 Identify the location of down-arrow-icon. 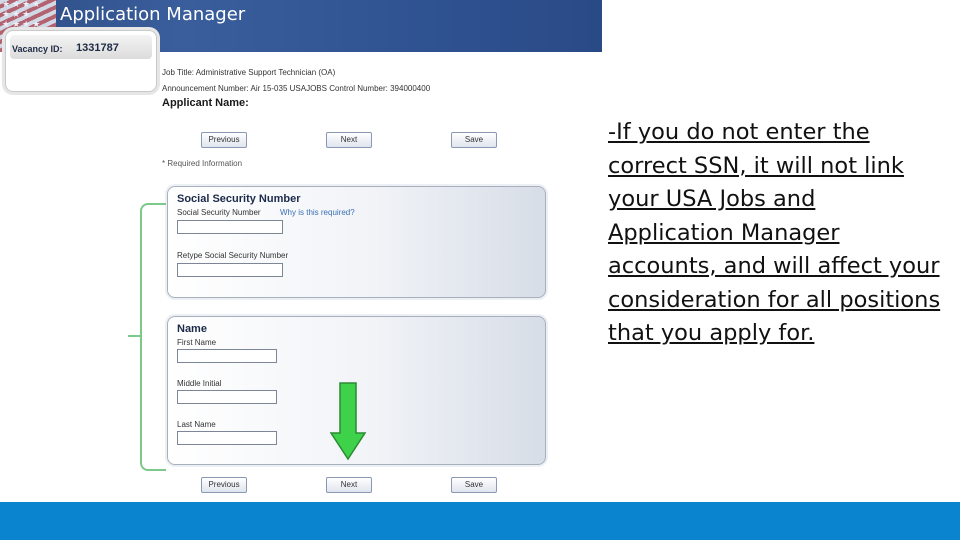
(348, 421).